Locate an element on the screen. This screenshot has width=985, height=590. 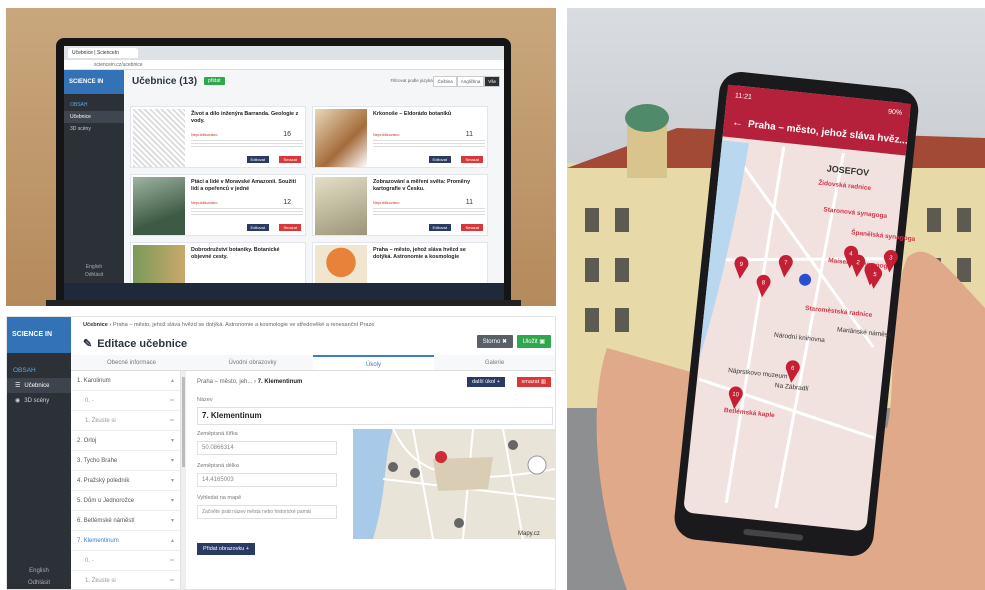
sidebar-item-textbooks: ☰ Učebnice is located at coordinates (39, 385).